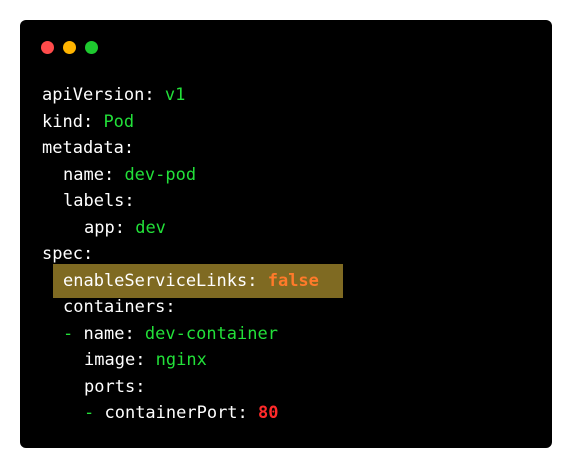 This screenshot has width=571, height=468. I want to click on code-line-metadata: metadata:, so click(88, 148).